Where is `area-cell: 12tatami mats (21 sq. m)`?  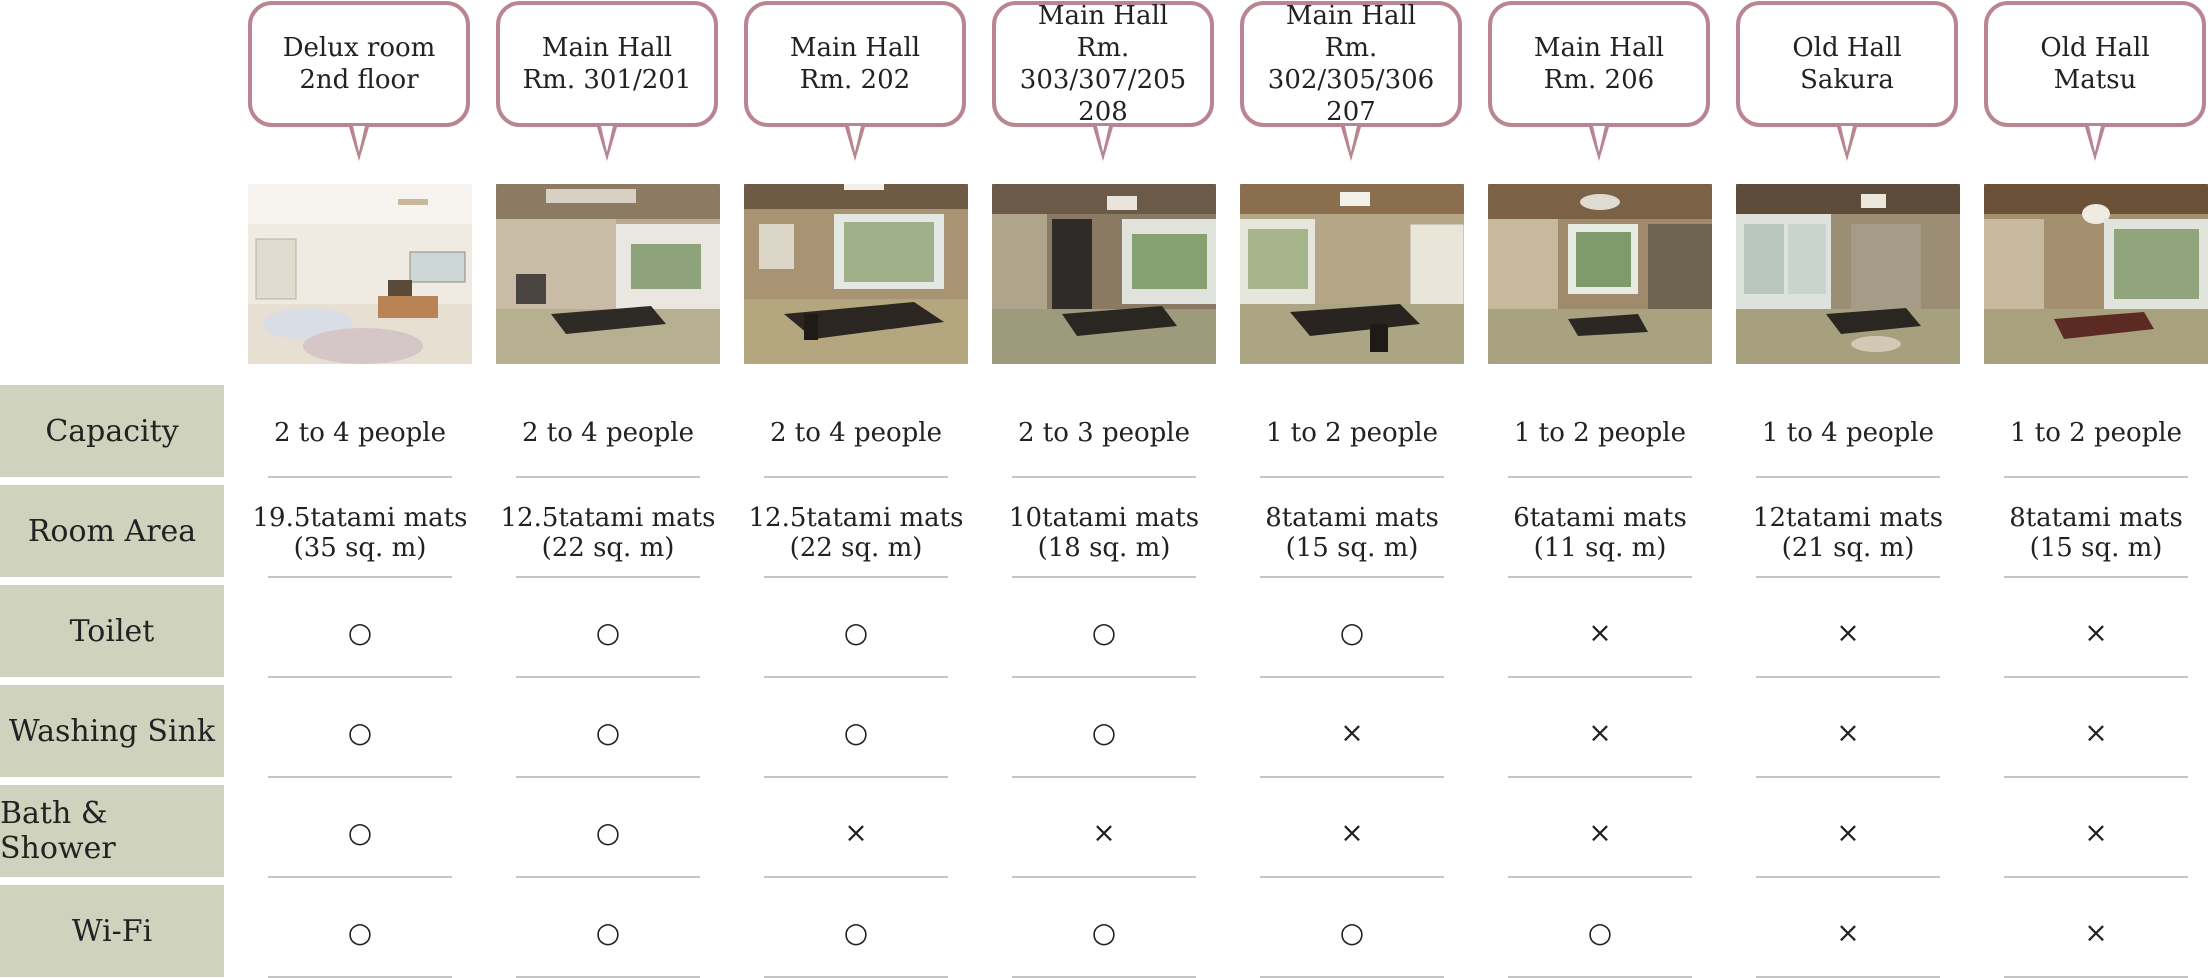 area-cell: 12tatami mats (21 sq. m) is located at coordinates (1848, 533).